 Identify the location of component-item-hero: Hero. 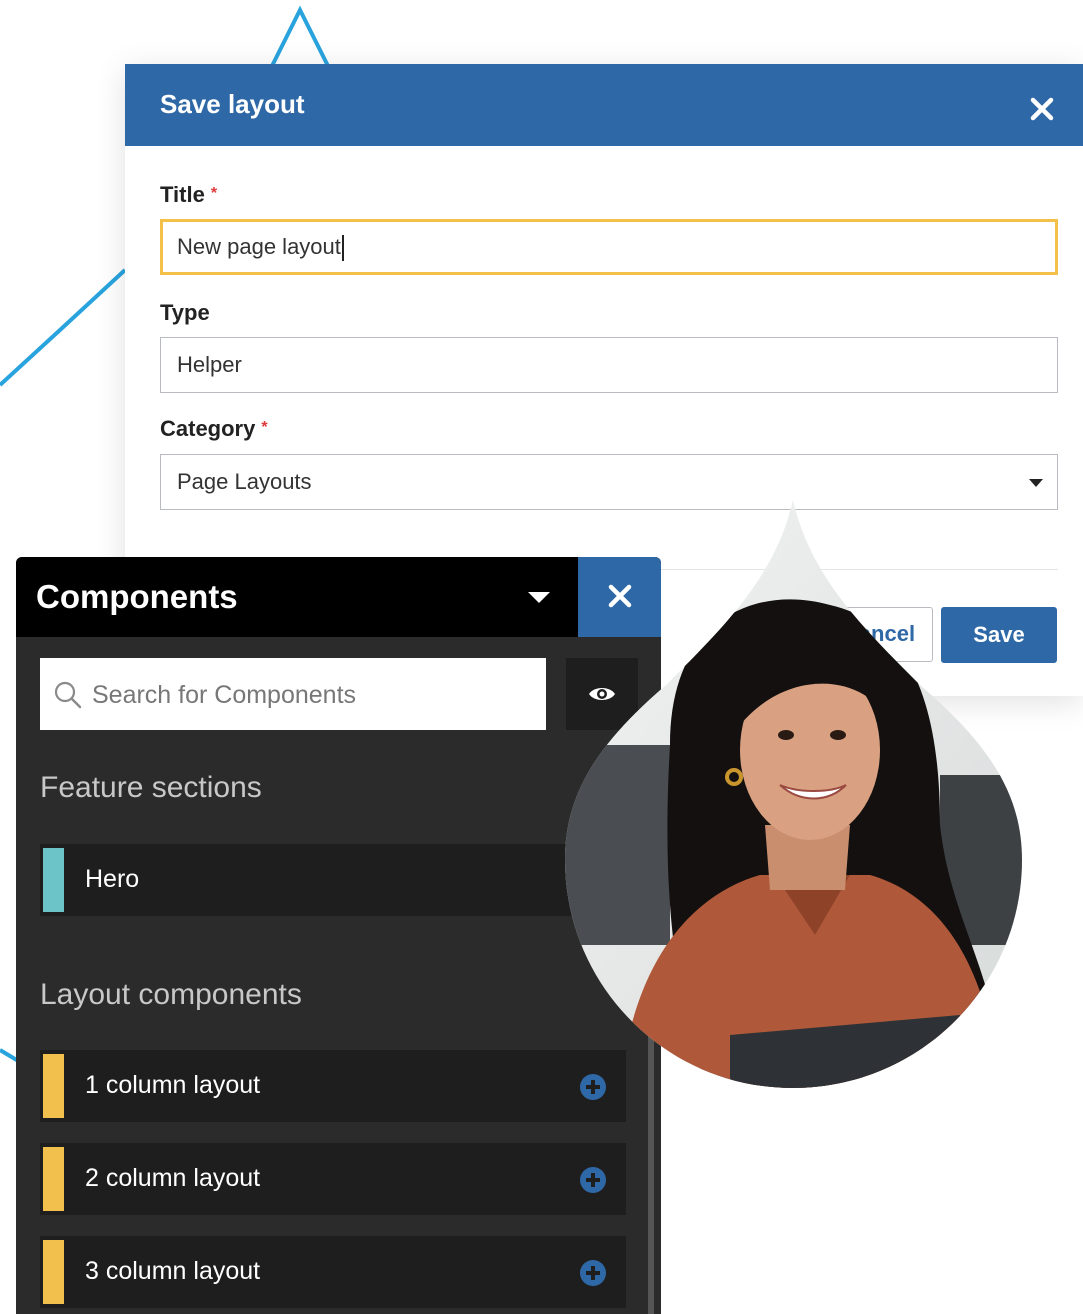
(333, 880).